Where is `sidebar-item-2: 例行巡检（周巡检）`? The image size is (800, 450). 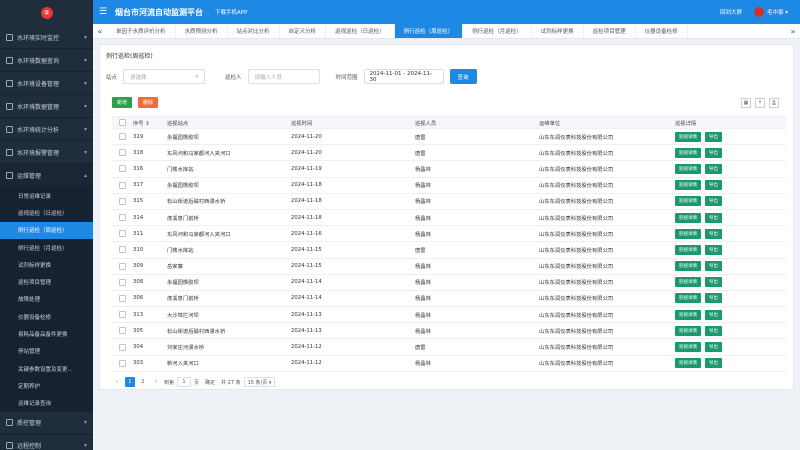
sidebar-item-2: 例行巡检（周巡检） is located at coordinates (46, 230).